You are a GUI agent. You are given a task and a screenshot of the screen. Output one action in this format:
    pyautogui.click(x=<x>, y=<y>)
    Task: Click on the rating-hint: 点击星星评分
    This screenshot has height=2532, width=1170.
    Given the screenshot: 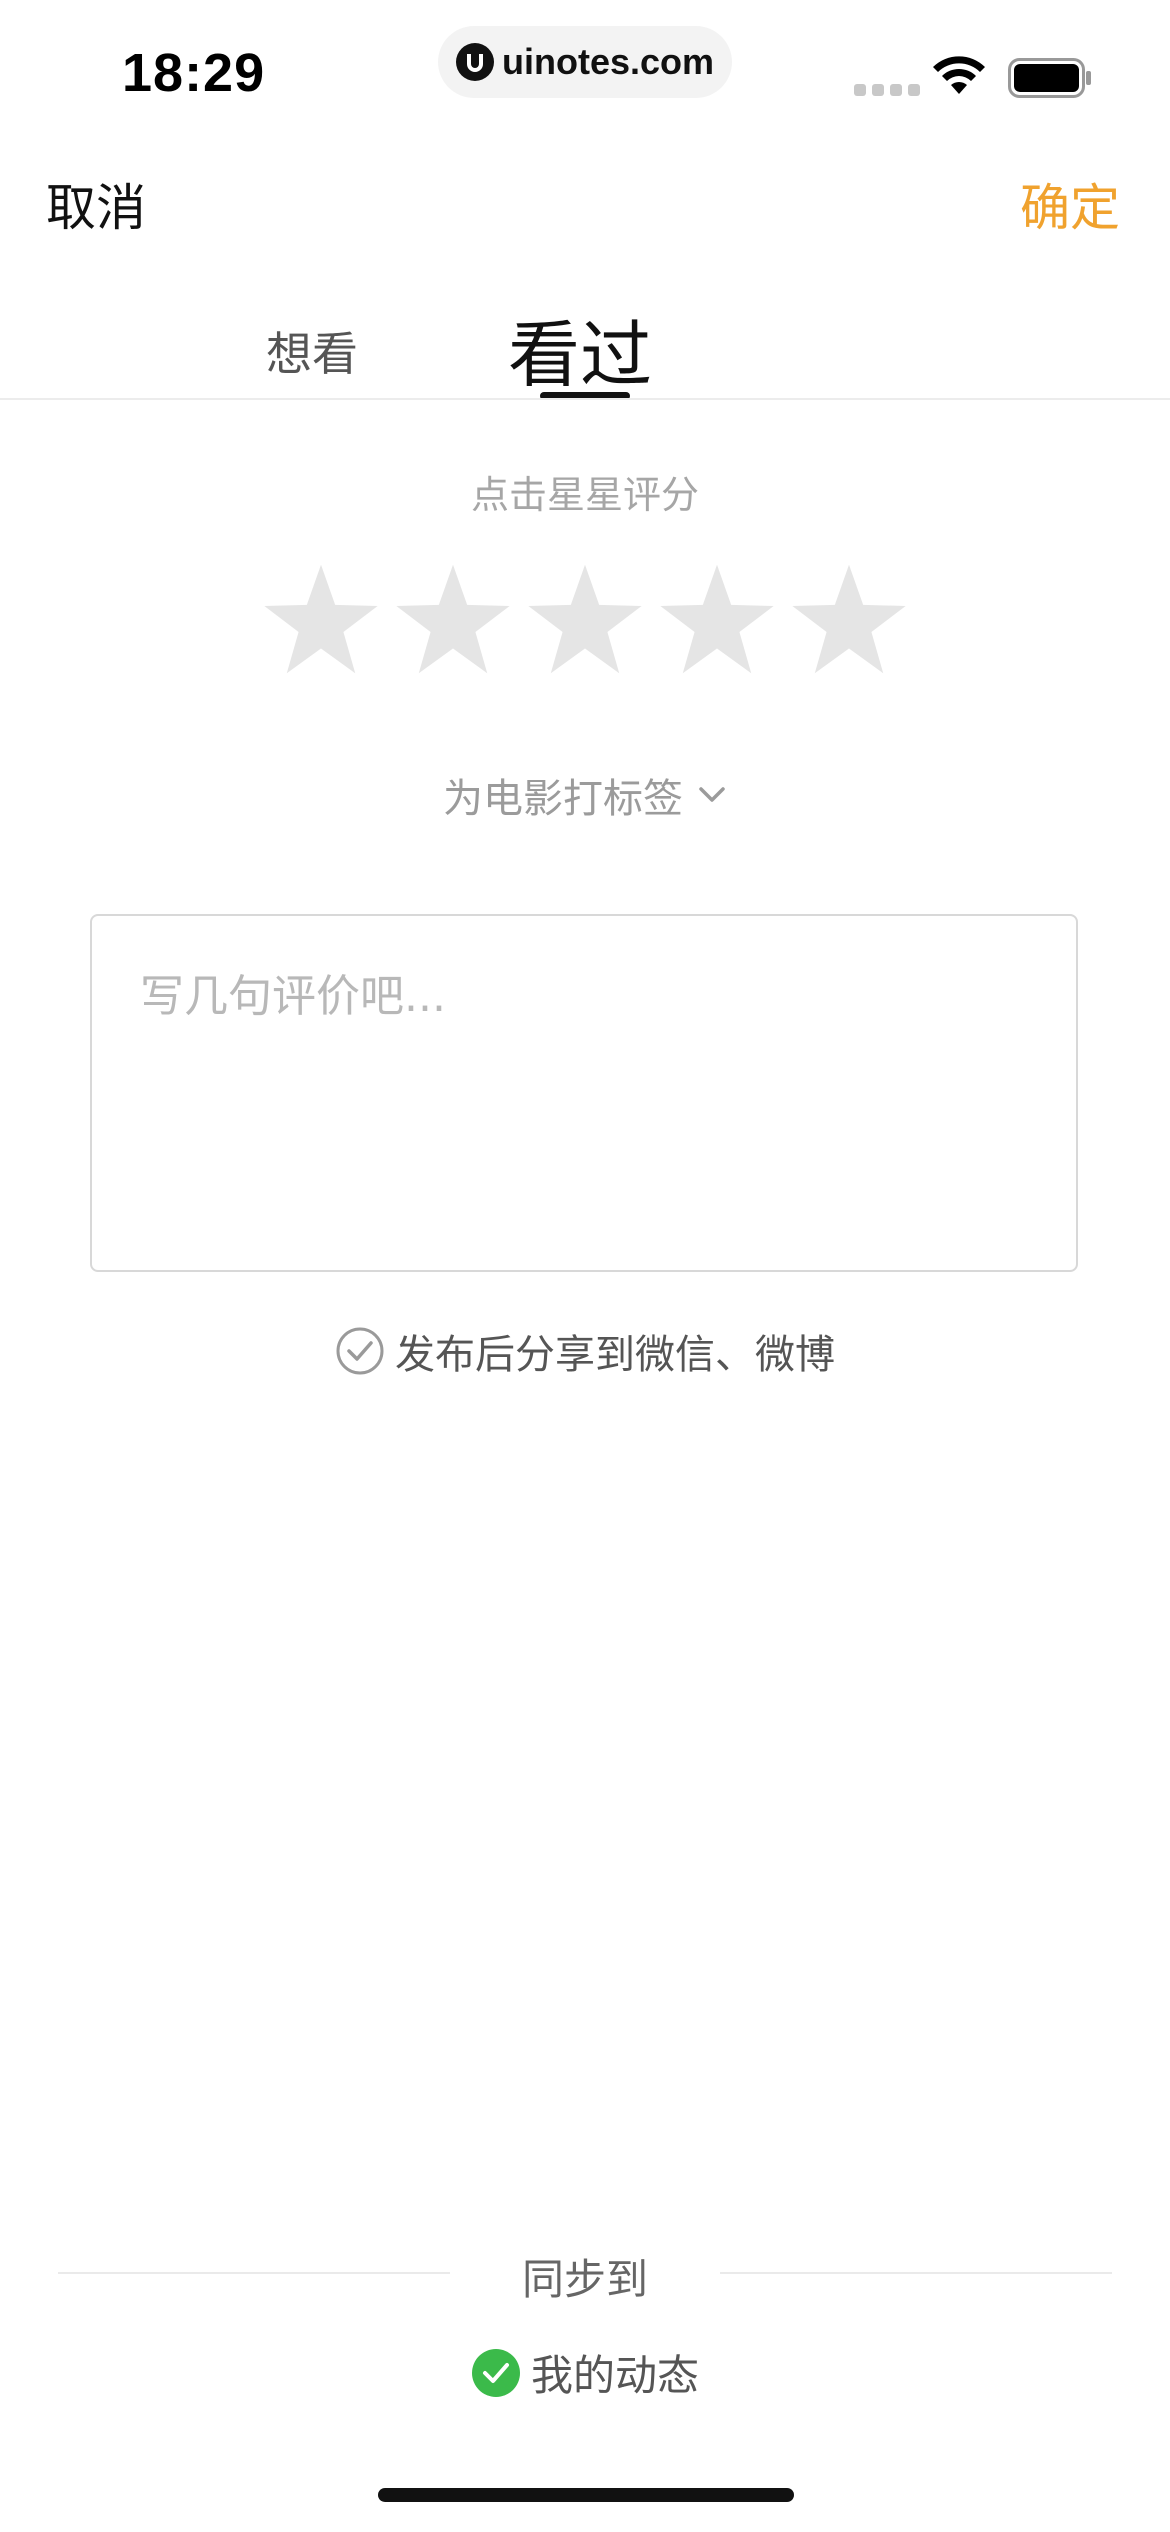 What is the action you would take?
    pyautogui.click(x=584, y=495)
    